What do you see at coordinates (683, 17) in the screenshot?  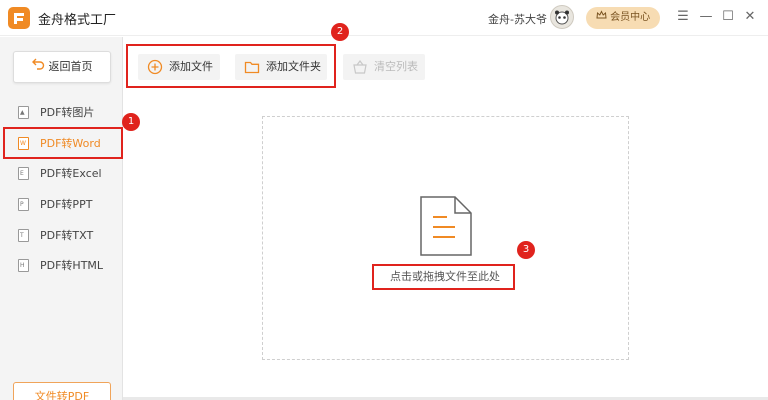 I see `menu-icon: ☰` at bounding box center [683, 17].